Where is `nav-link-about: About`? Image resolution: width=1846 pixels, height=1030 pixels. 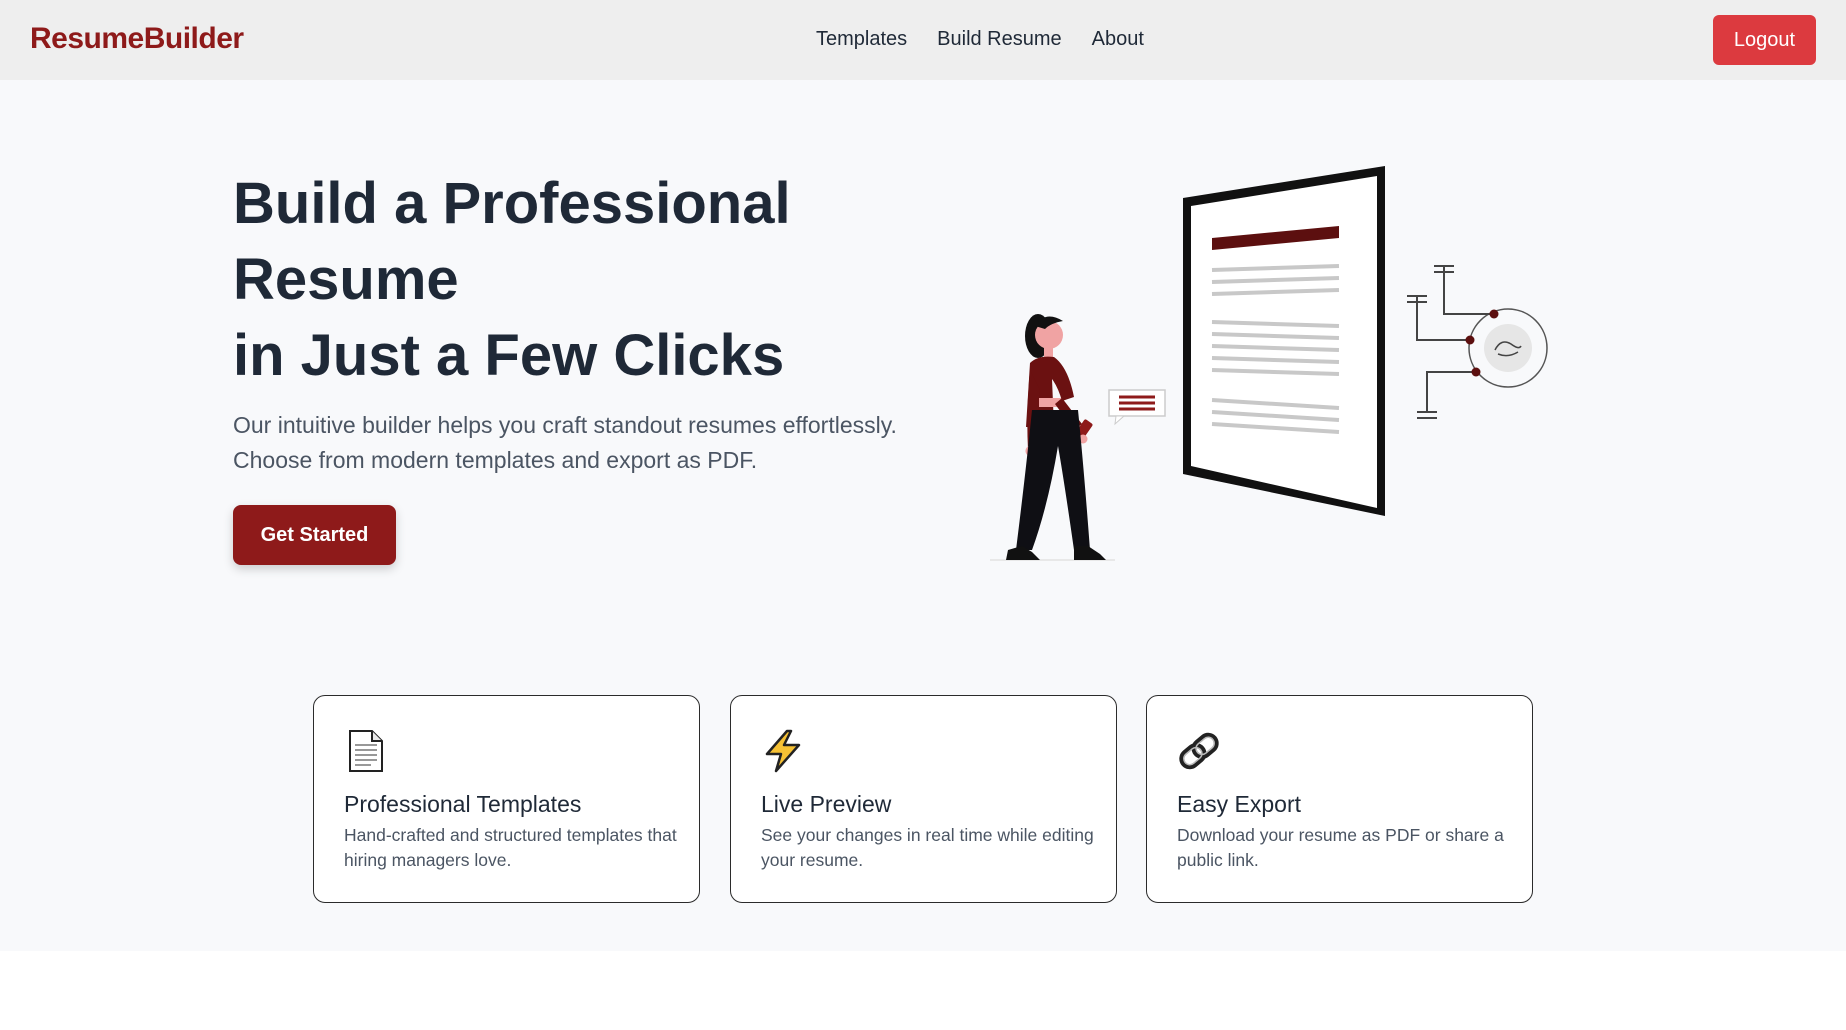
nav-link-about: About is located at coordinates (1118, 39).